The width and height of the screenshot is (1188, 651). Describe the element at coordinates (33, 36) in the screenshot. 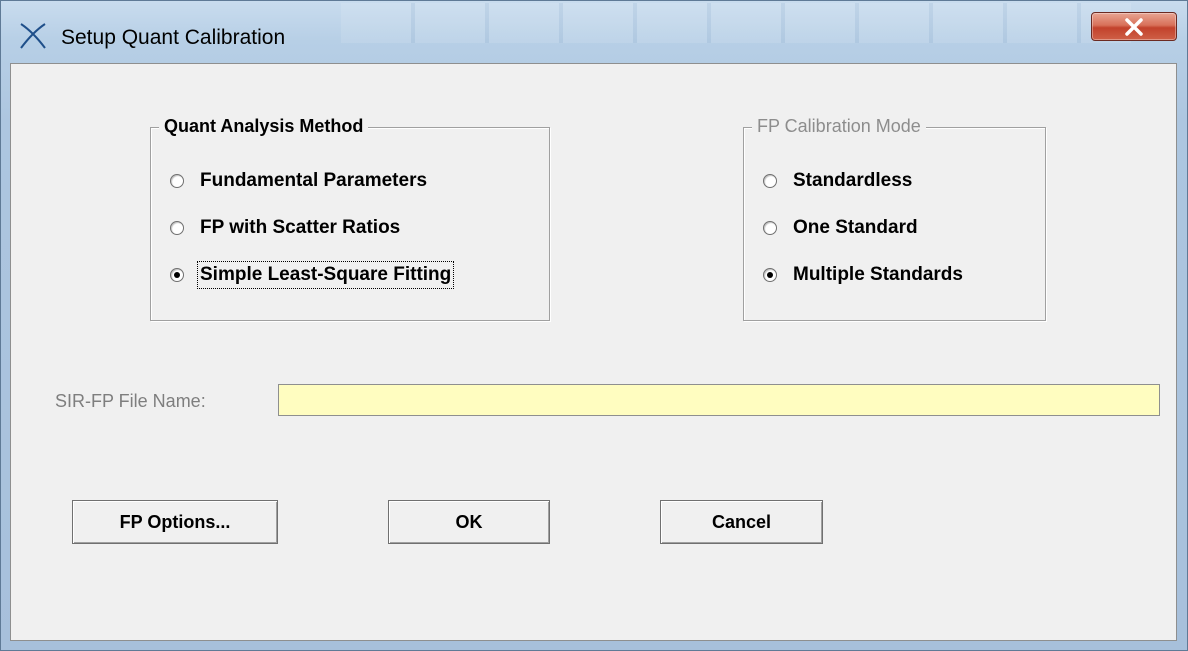

I see `x-cross-icon` at that location.